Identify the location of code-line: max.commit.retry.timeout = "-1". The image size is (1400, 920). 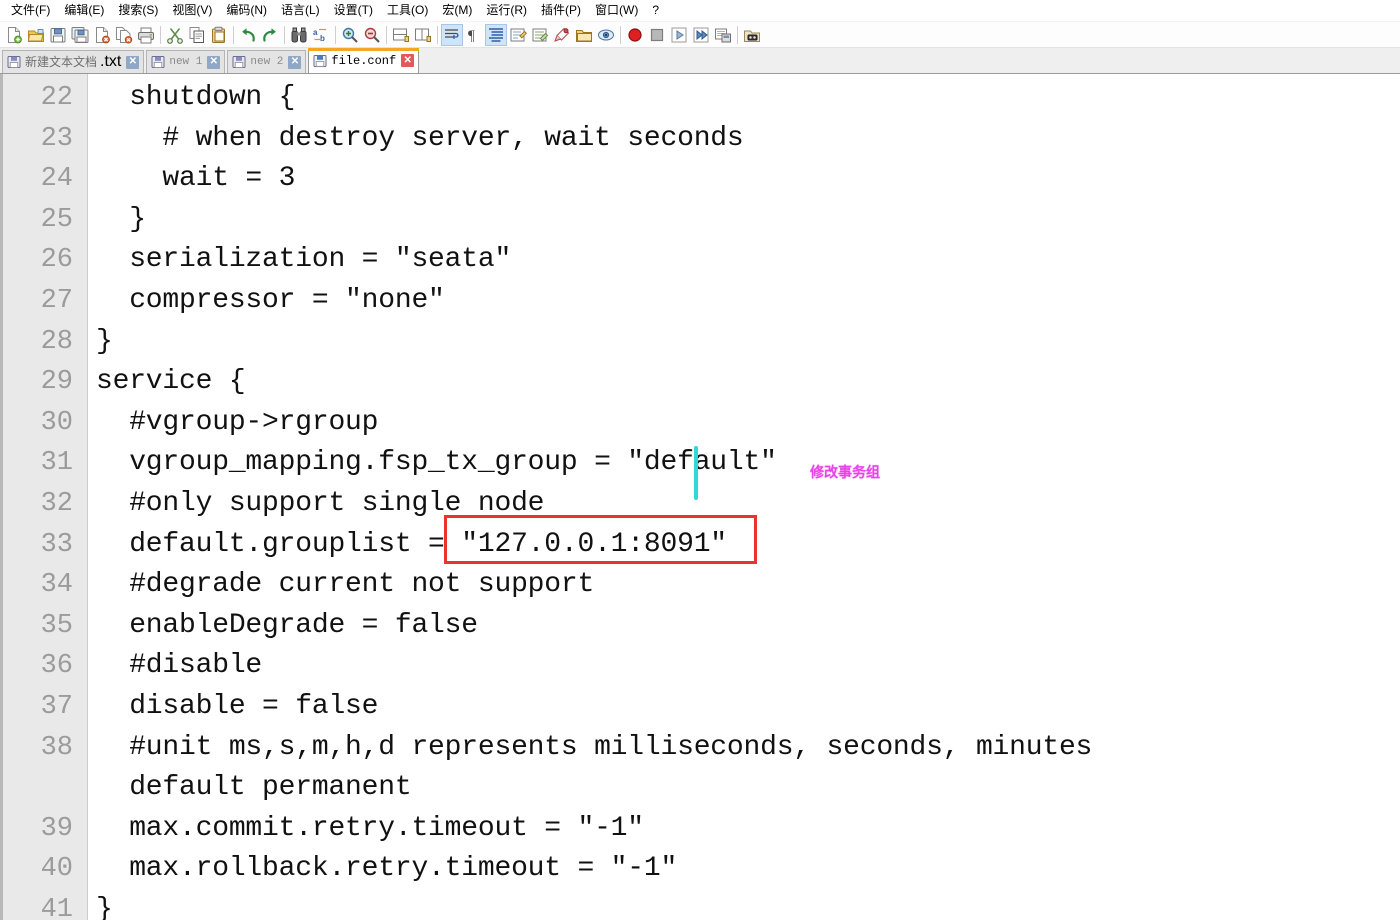
(744, 829).